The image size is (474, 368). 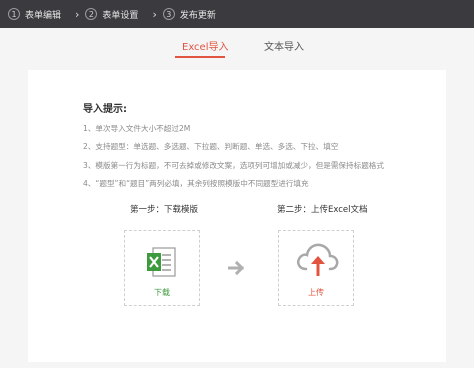 What do you see at coordinates (120, 15) in the screenshot?
I see `step-2-label: 表单设置` at bounding box center [120, 15].